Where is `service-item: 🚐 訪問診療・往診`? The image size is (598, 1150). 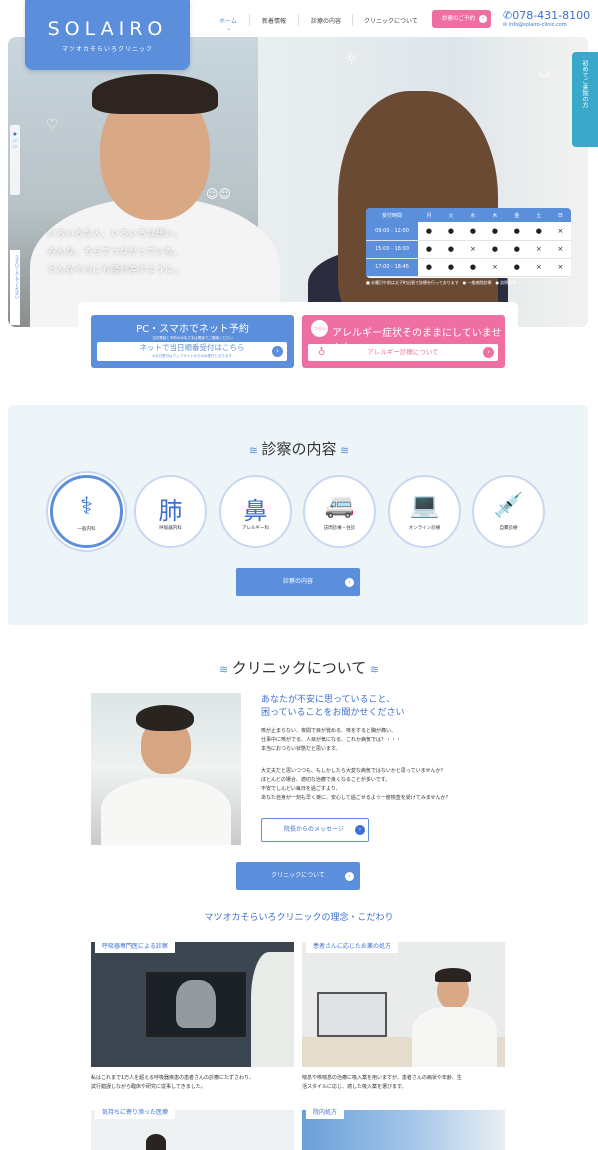 service-item: 🚐 訪問診療・往診 is located at coordinates (339, 511).